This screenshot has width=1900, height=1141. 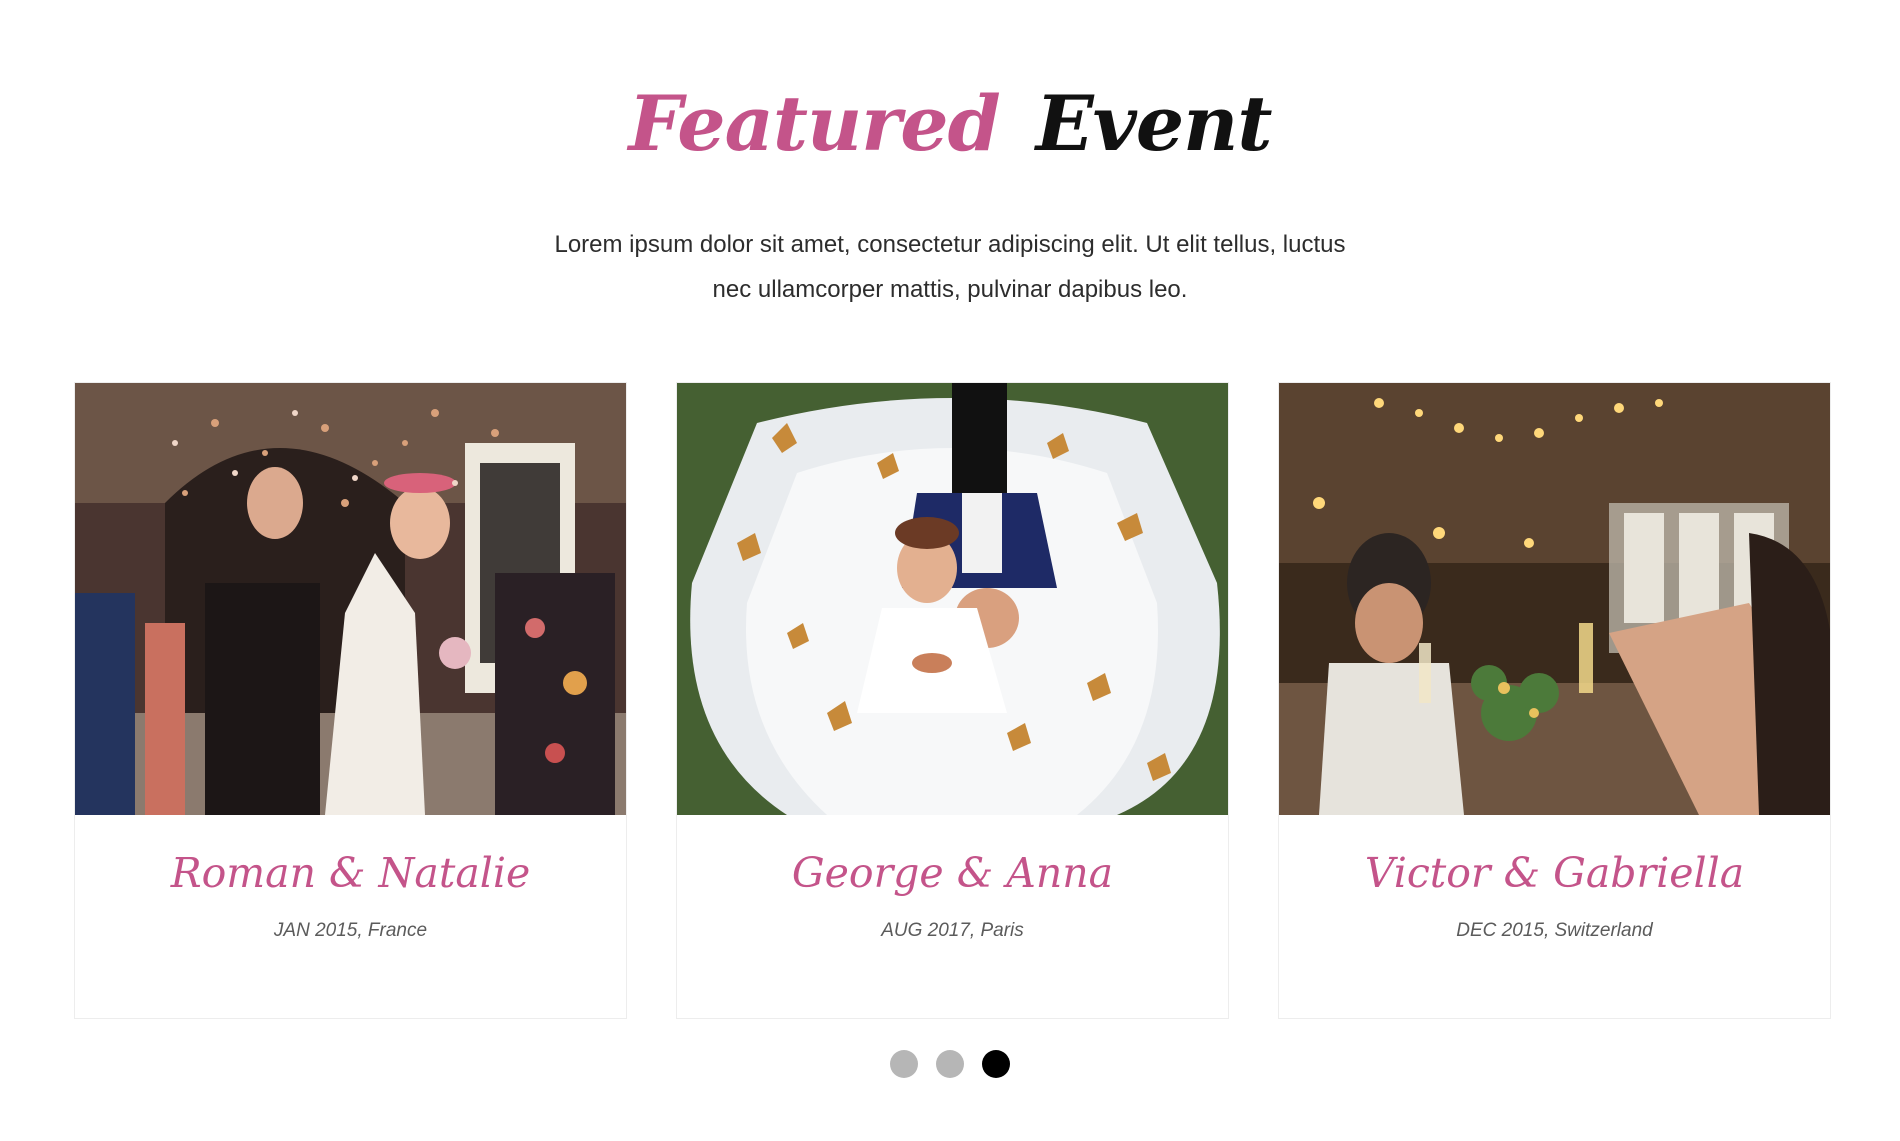 What do you see at coordinates (1554, 930) in the screenshot?
I see `event-date-location: DEC 2015, Switzerland` at bounding box center [1554, 930].